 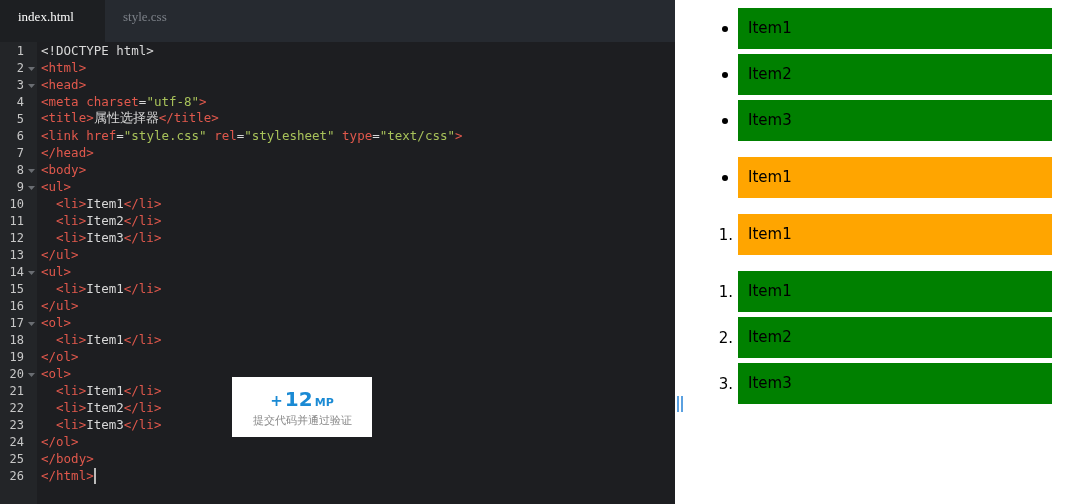 What do you see at coordinates (16, 237) in the screenshot?
I see `line-number: 12` at bounding box center [16, 237].